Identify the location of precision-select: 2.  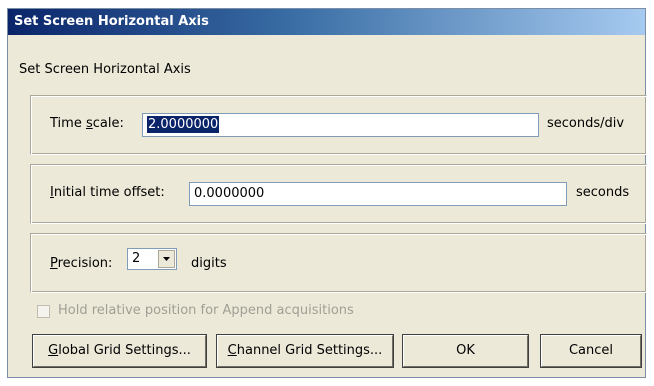
(152, 259).